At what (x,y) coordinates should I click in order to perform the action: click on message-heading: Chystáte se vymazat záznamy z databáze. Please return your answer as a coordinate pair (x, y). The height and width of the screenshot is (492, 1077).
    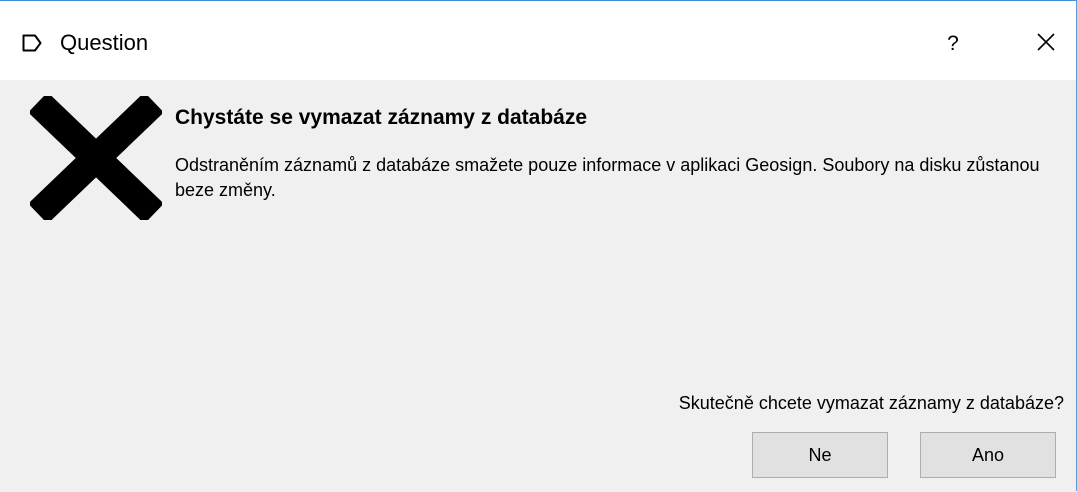
    Looking at the image, I should click on (381, 117).